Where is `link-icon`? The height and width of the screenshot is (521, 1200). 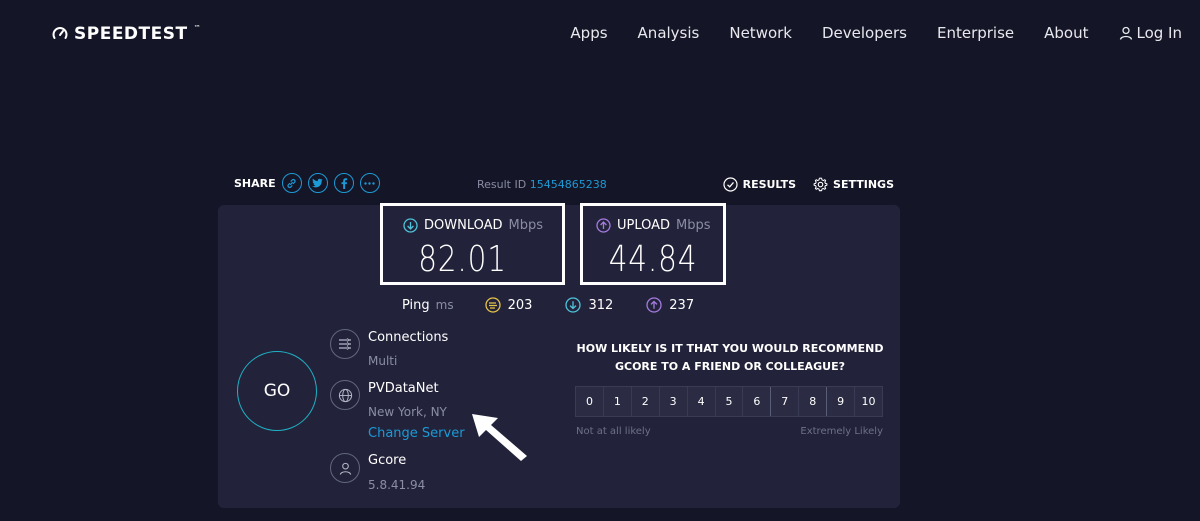
link-icon is located at coordinates (291, 183).